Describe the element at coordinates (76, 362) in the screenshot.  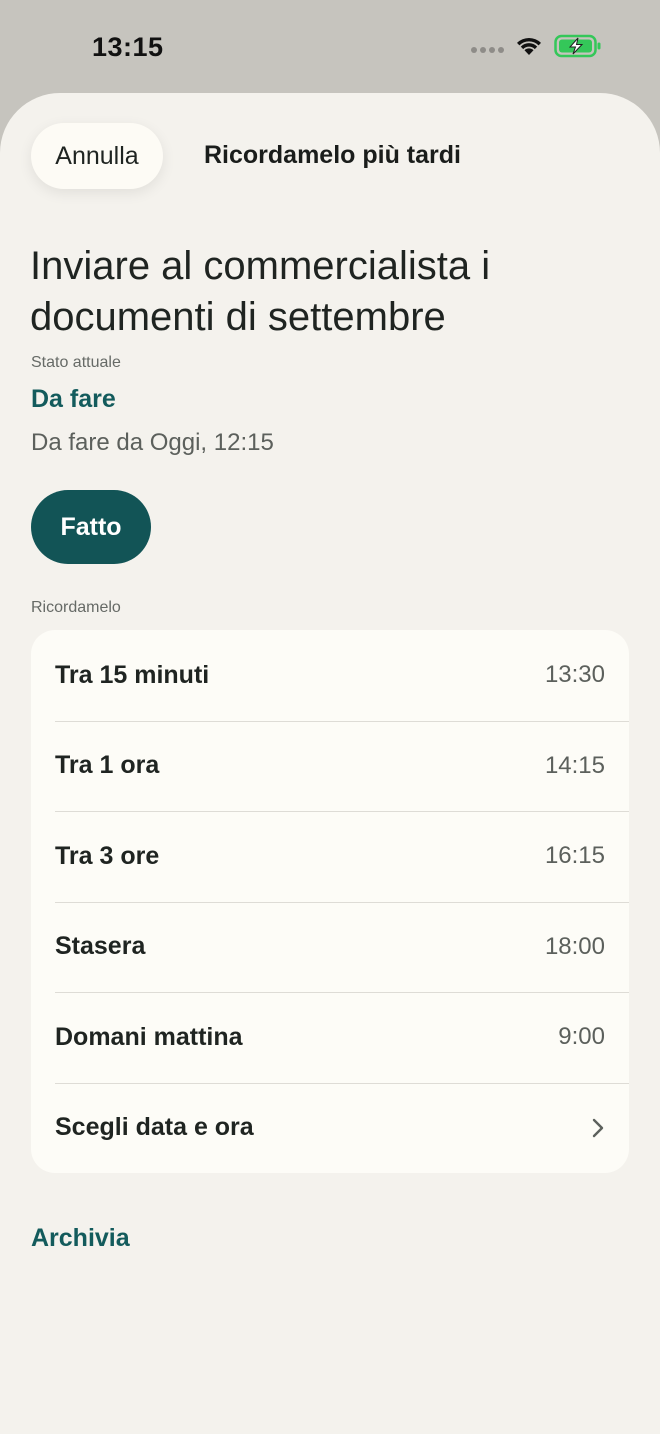
I see `state-label: Stato attuale` at that location.